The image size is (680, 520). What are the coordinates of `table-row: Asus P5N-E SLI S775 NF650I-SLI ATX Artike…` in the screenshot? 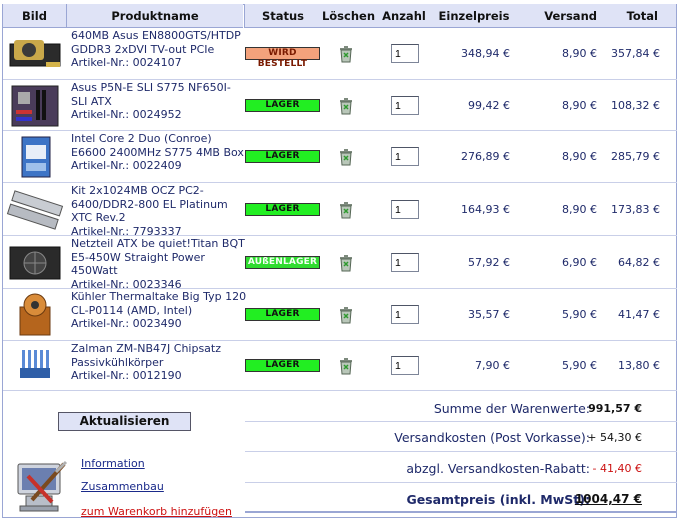 It's located at (340, 105).